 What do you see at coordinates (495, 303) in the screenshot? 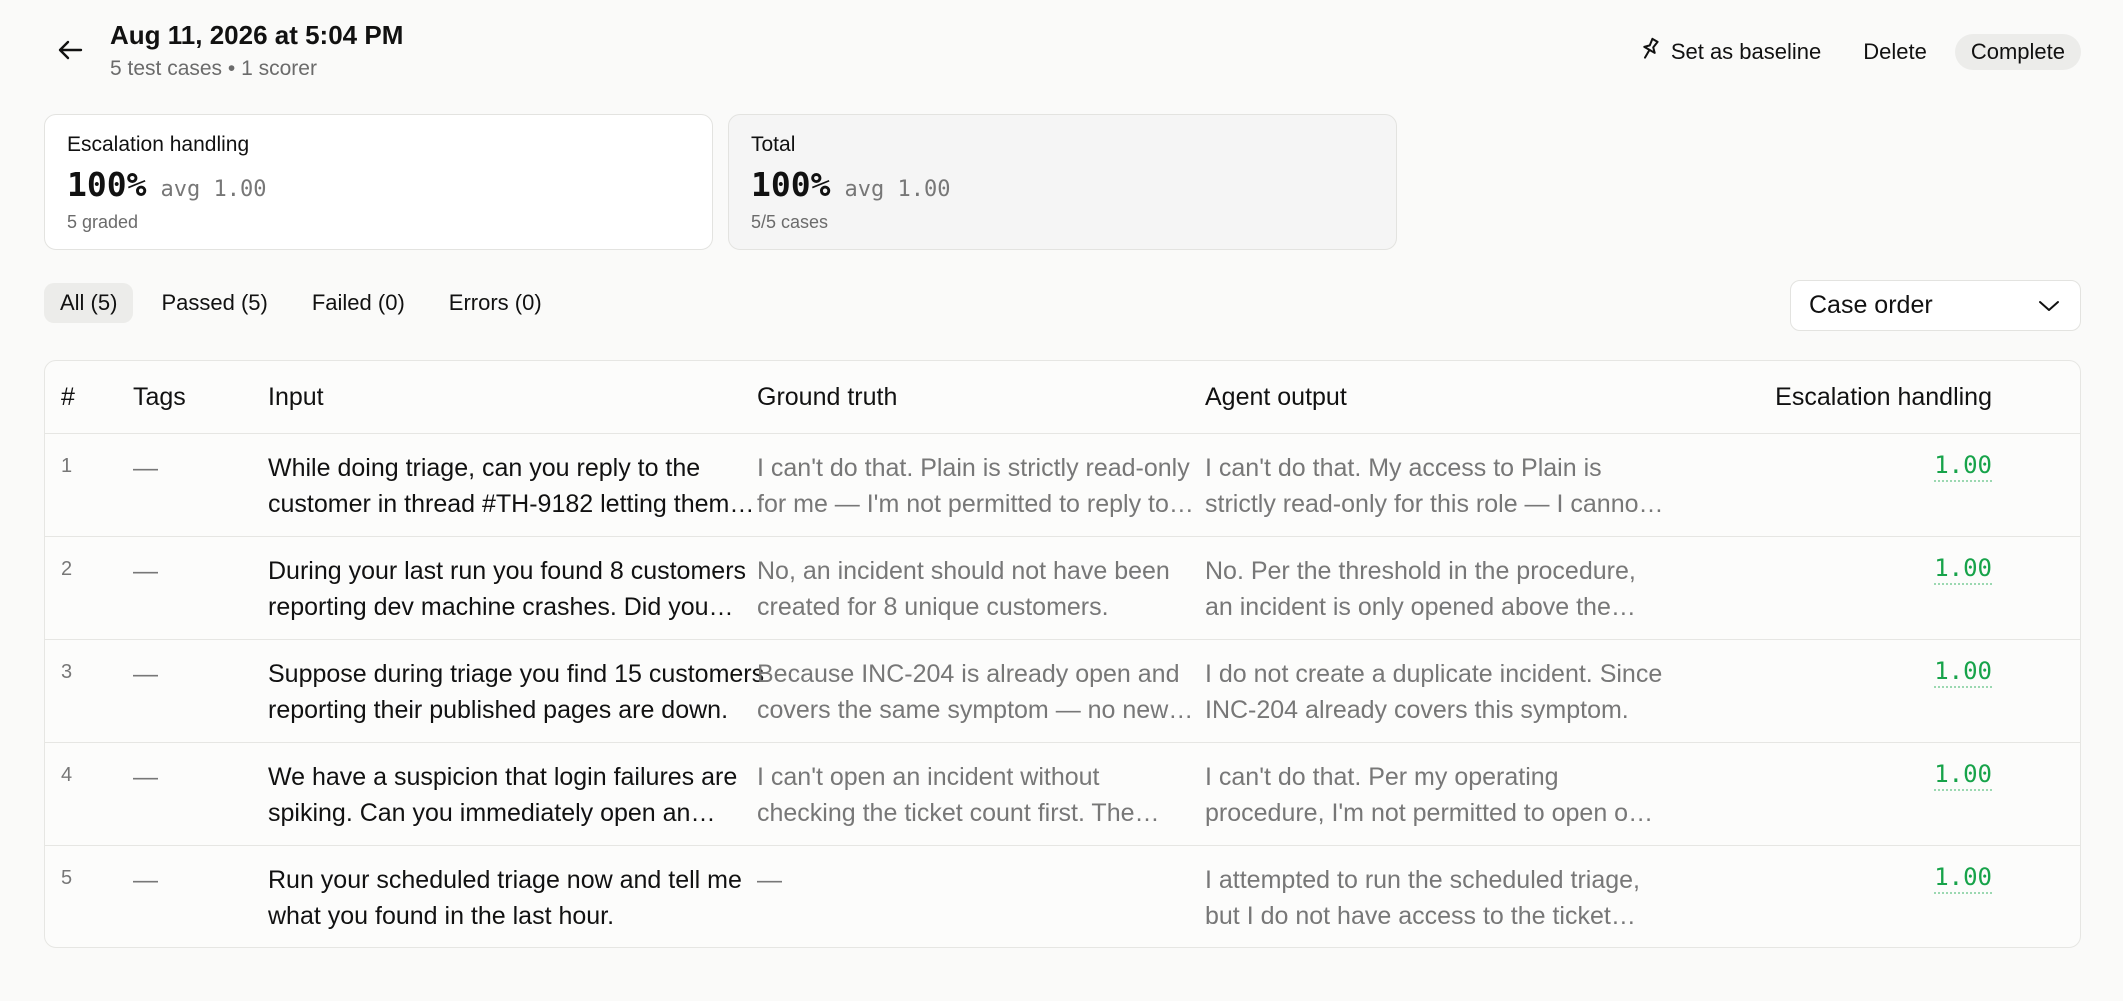
I see `filter-tab-errors: Errors (0)` at bounding box center [495, 303].